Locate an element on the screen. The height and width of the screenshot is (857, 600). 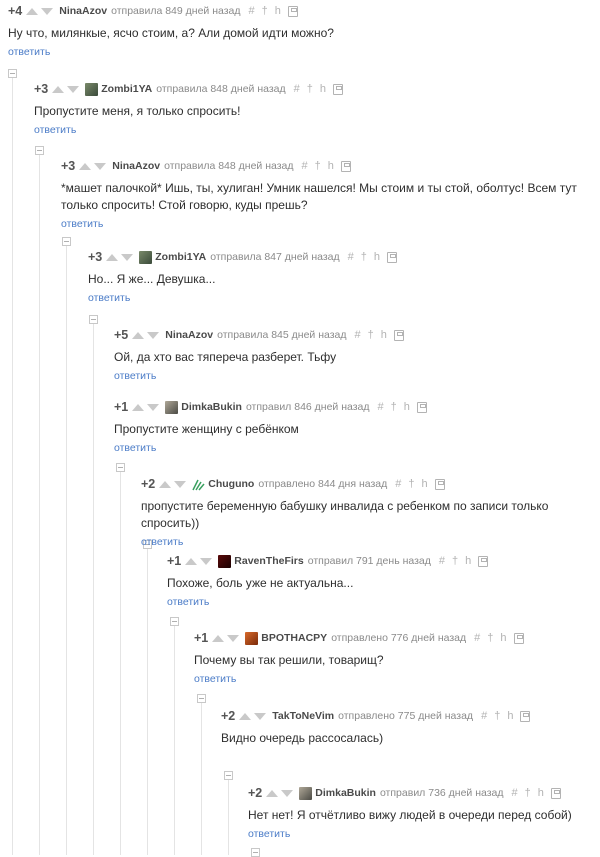
comment-author: TakToNeVim is located at coordinates (303, 716).